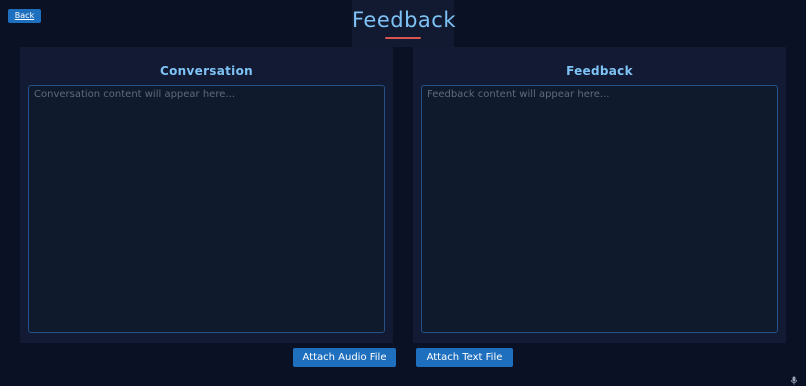 The width and height of the screenshot is (806, 386). Describe the element at coordinates (599, 71) in the screenshot. I see `feedback-heading: Feedback` at that location.